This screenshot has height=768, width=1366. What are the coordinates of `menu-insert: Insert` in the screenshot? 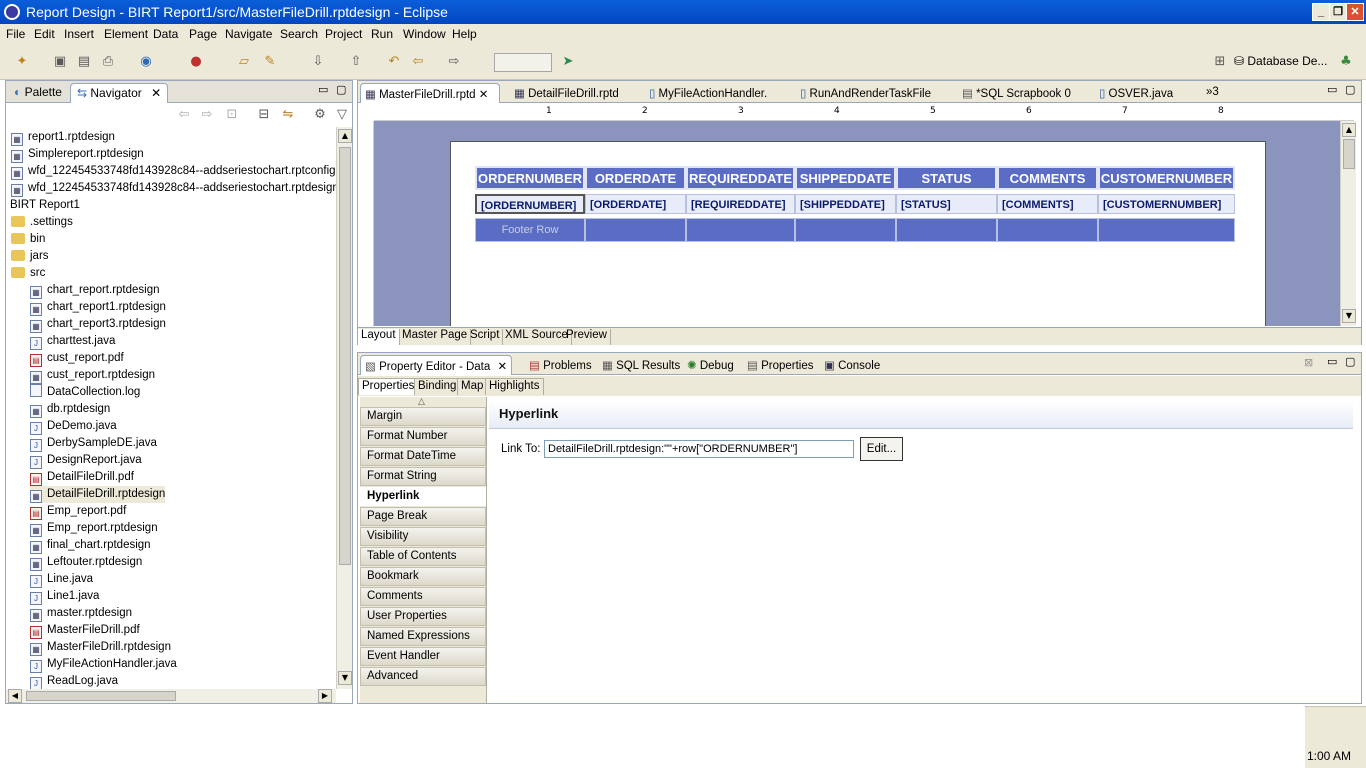 It's located at (79, 34).